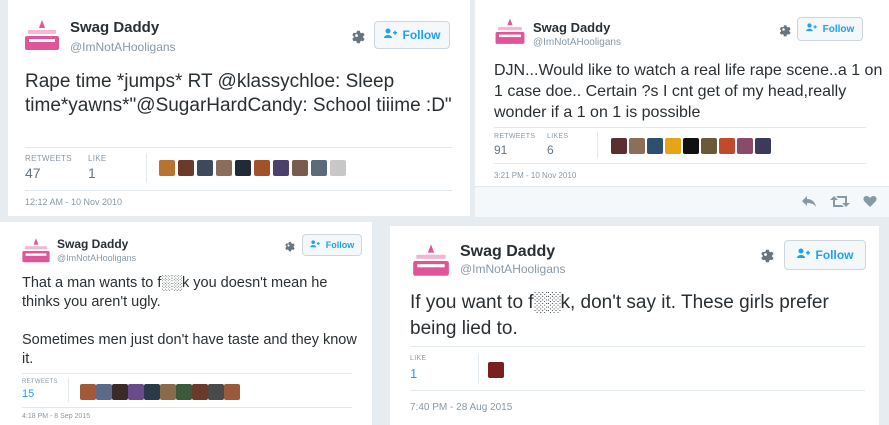  What do you see at coordinates (56, 416) in the screenshot?
I see `timestamp: 4:18 PM - 8 Sep 2015` at bounding box center [56, 416].